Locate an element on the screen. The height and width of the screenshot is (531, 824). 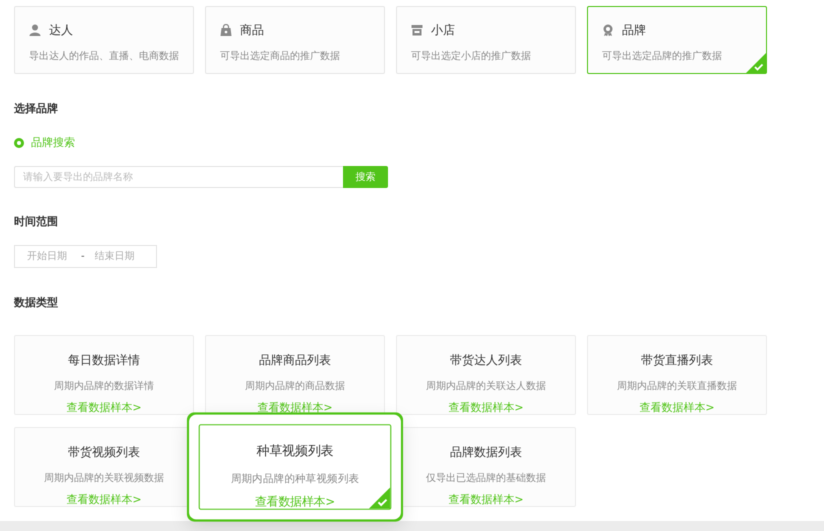
card-title: 品牌商品列表 is located at coordinates (295, 360).